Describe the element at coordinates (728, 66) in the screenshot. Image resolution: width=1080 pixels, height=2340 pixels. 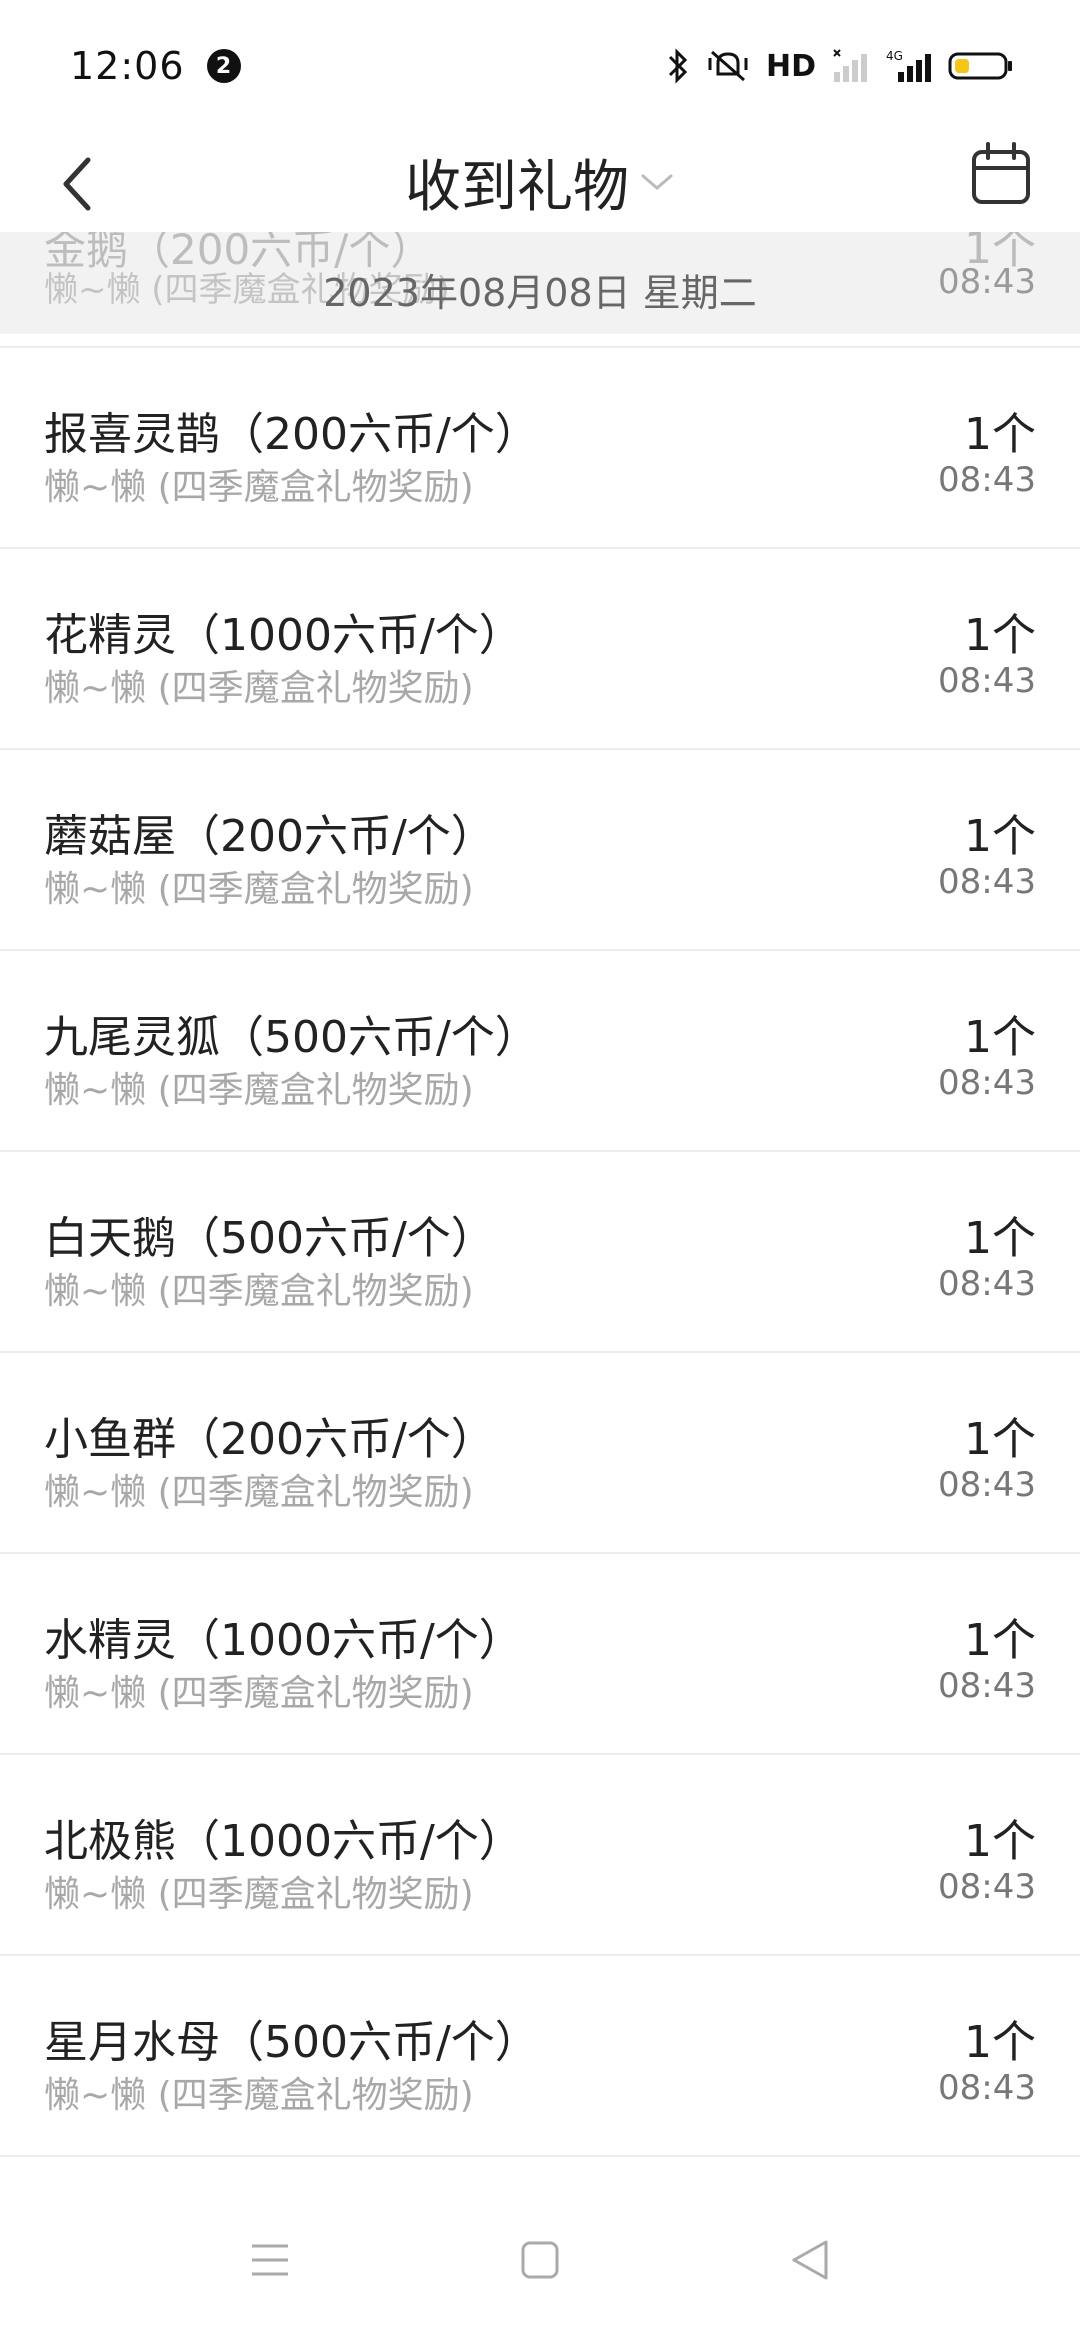
I see `vibrate-mute-icon` at that location.